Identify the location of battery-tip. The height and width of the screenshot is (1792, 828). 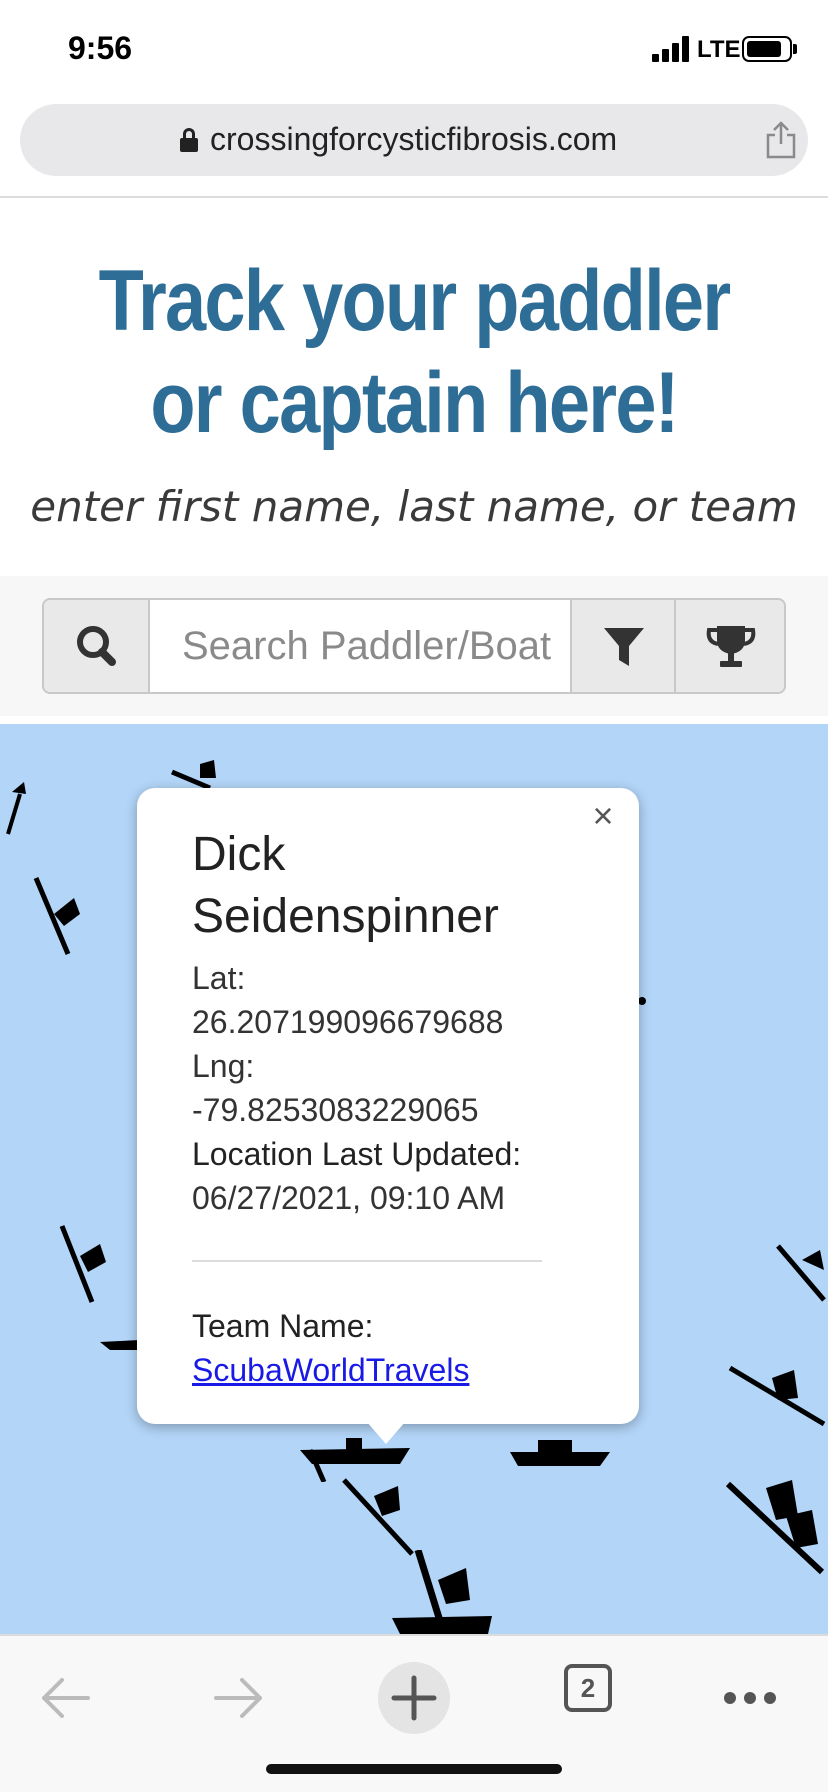
(795, 49).